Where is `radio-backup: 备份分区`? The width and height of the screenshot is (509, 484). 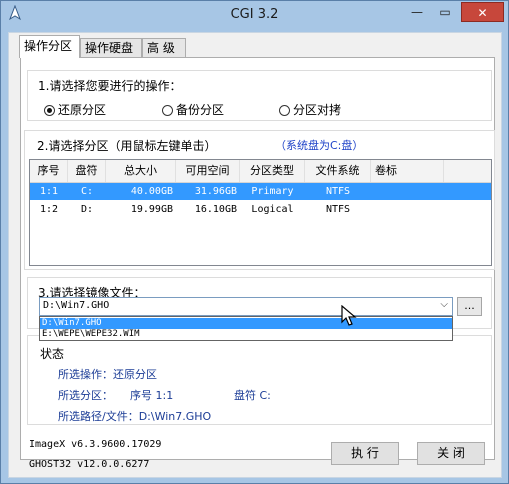 radio-backup: 备份分区 is located at coordinates (193, 109).